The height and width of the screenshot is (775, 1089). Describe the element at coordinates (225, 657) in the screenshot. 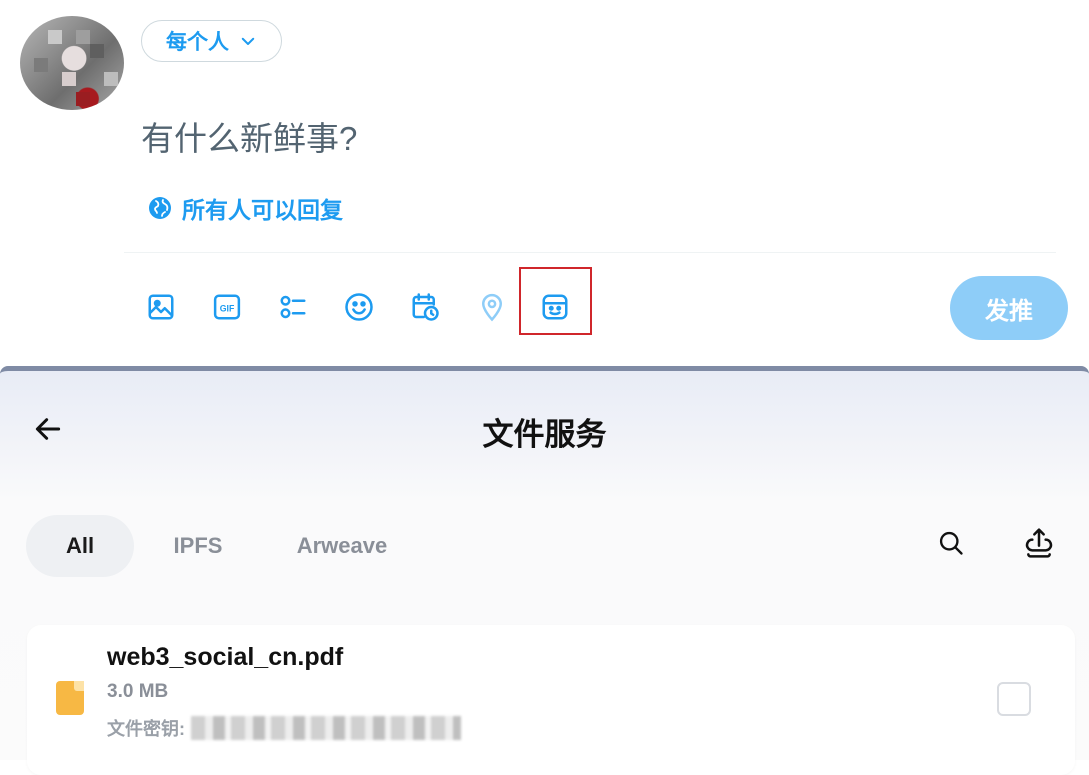

I see `file-name: web3_social_cn.pdf` at that location.